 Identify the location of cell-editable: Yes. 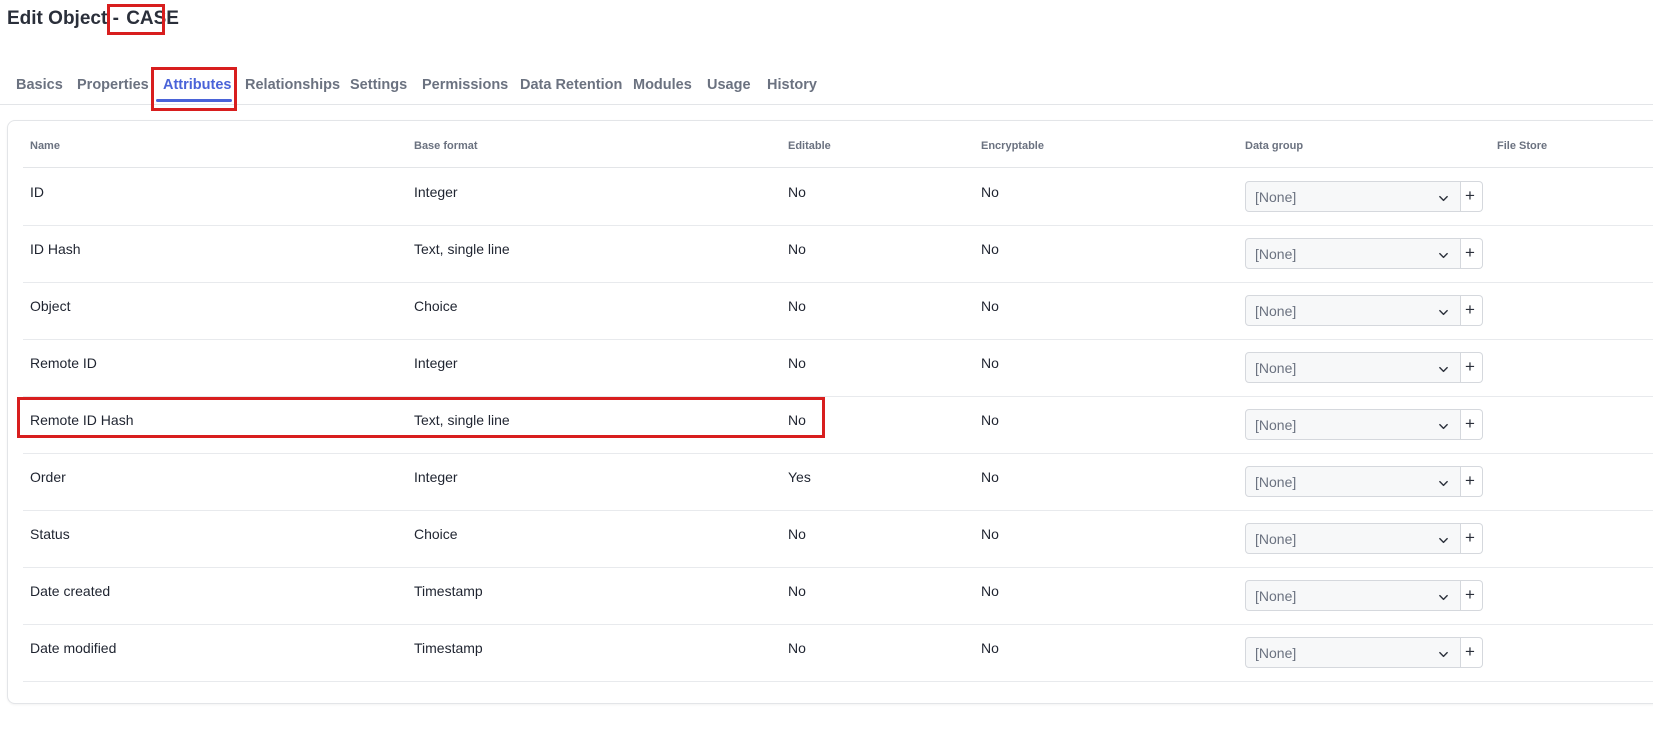
(799, 477).